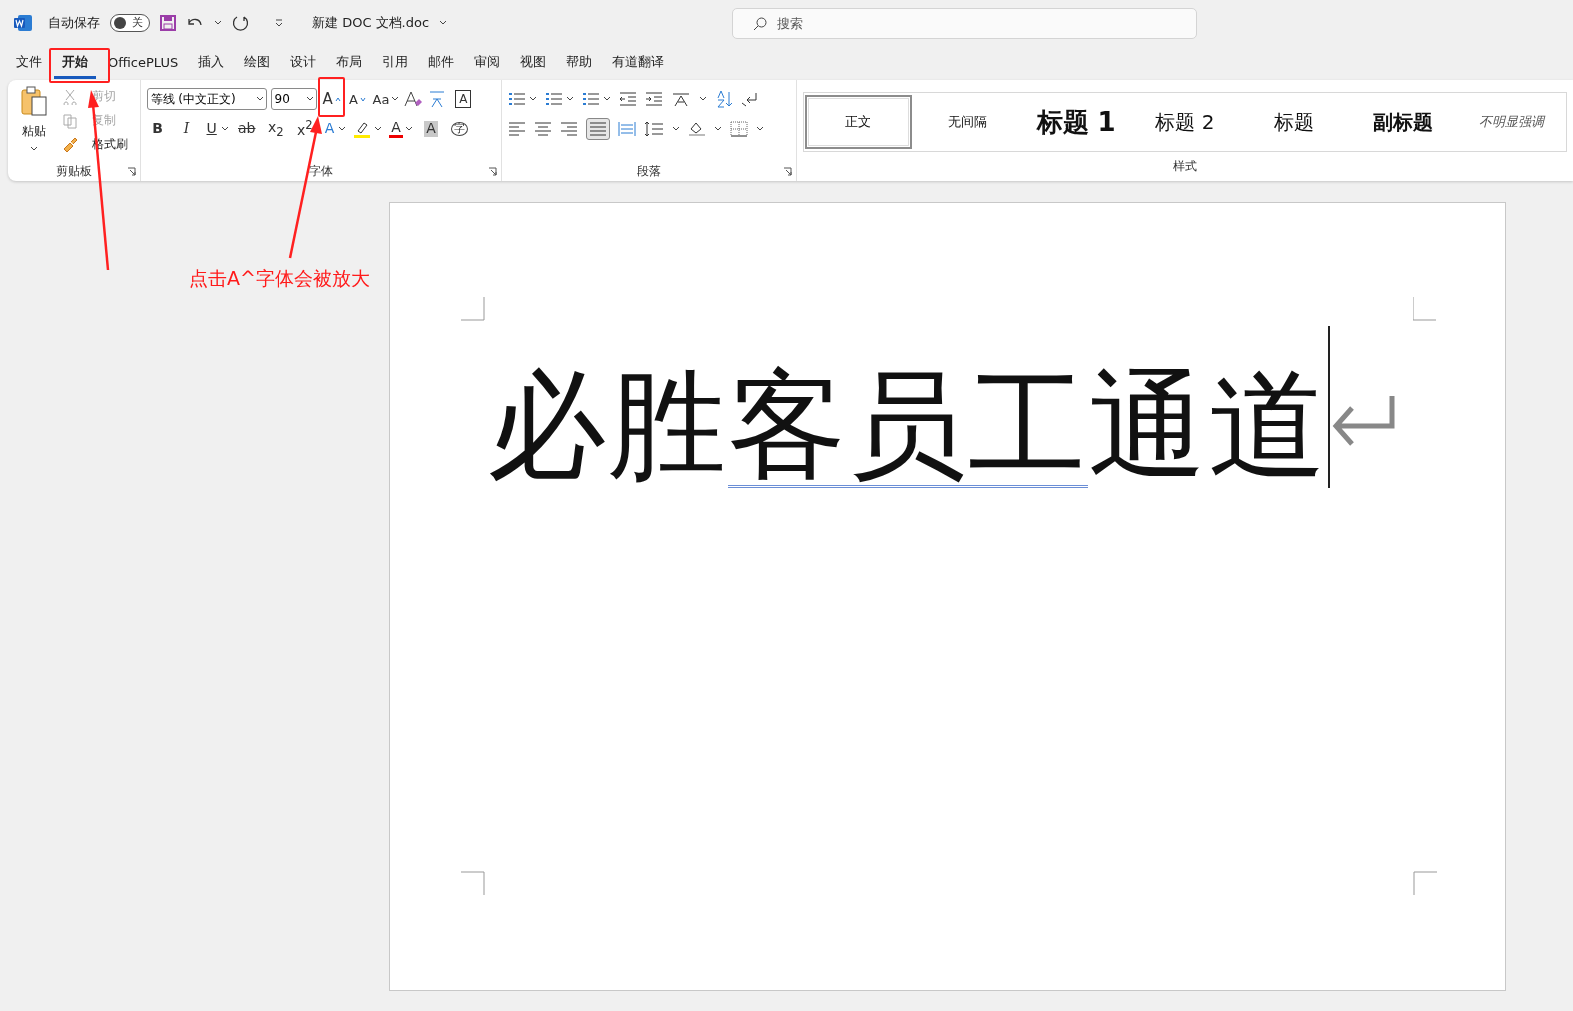 This screenshot has width=1573, height=1011. I want to click on grow-font-button: A, so click(331, 99).